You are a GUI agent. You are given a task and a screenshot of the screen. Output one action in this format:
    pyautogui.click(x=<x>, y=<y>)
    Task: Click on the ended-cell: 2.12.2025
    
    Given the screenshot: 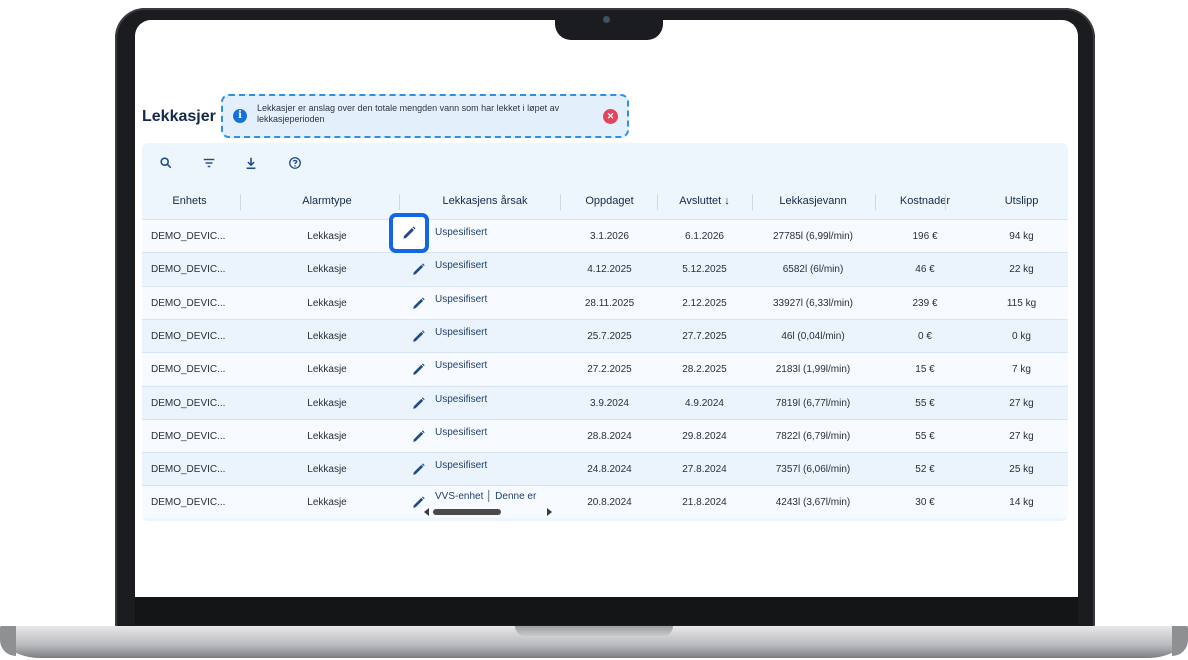 What is the action you would take?
    pyautogui.click(x=704, y=303)
    